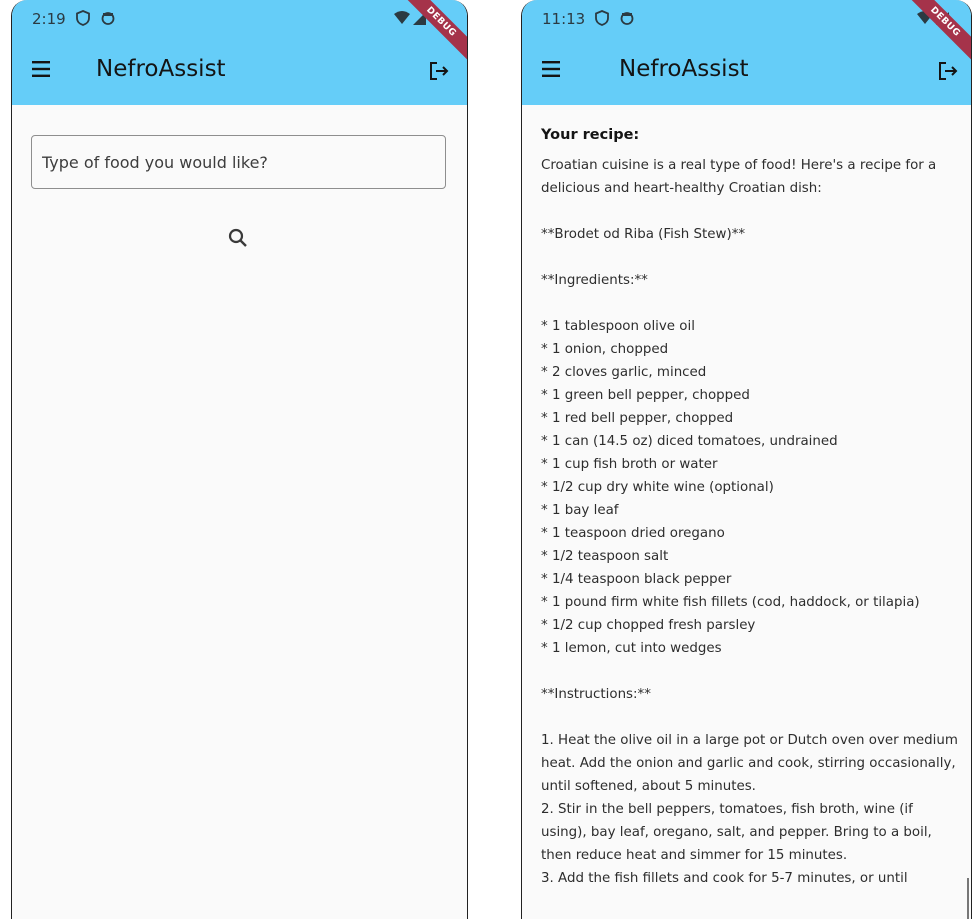  What do you see at coordinates (238, 162) in the screenshot?
I see `food-search-input` at bounding box center [238, 162].